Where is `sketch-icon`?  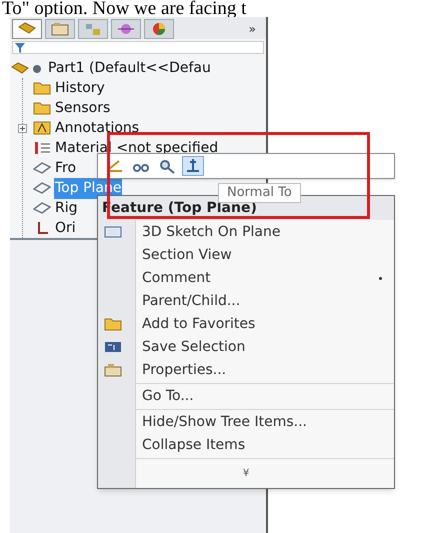 sketch-icon is located at coordinates (113, 232).